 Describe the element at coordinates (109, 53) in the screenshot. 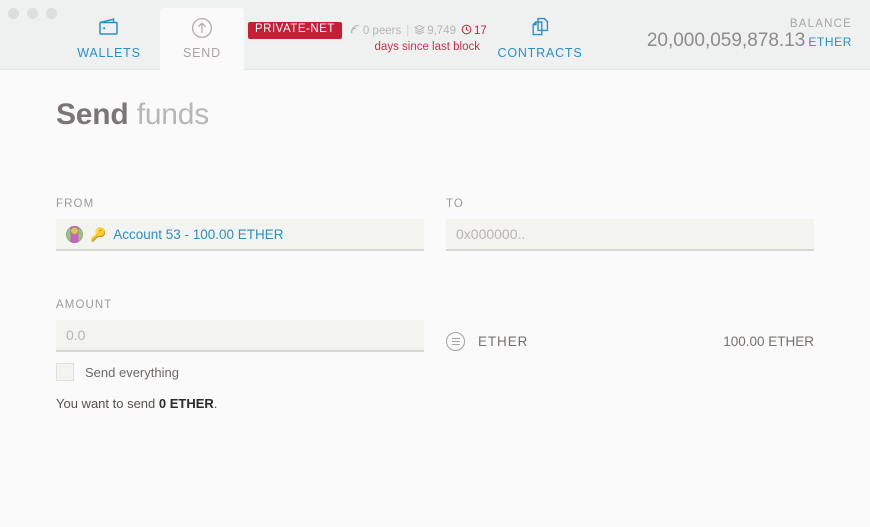

I see `tab-wallets-label: WALLETS` at that location.